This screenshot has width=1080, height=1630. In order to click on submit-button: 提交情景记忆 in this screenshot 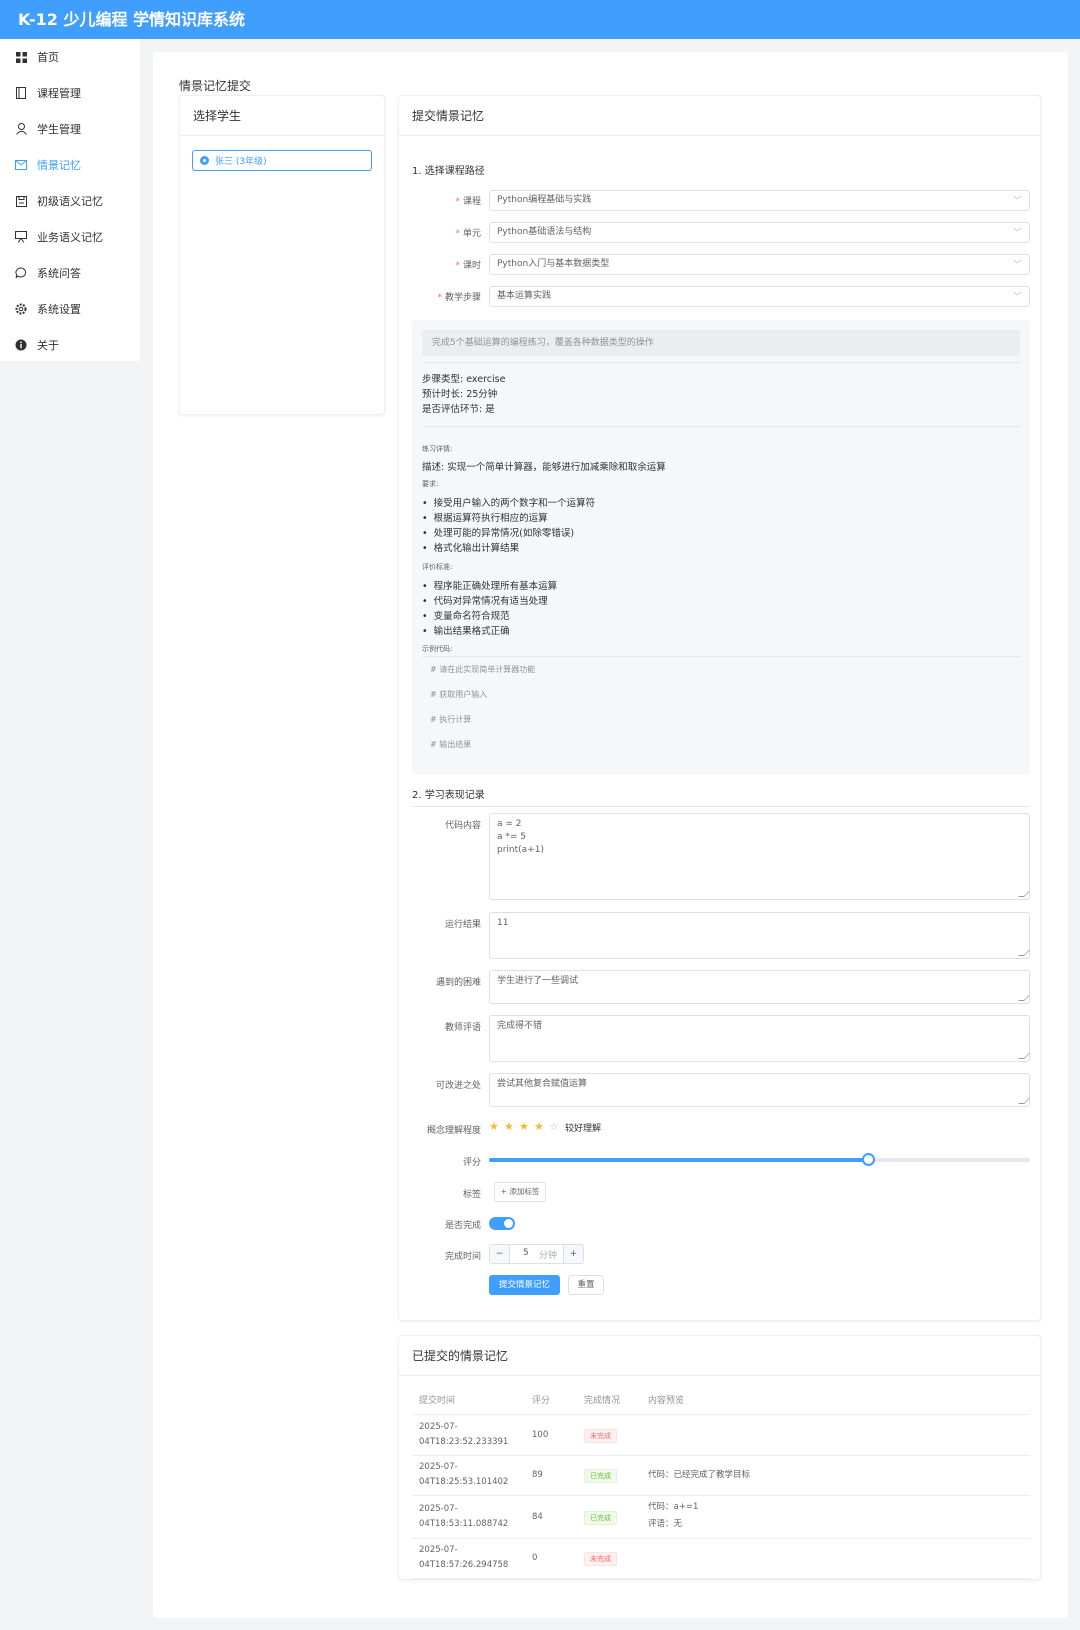, I will do `click(524, 1285)`.